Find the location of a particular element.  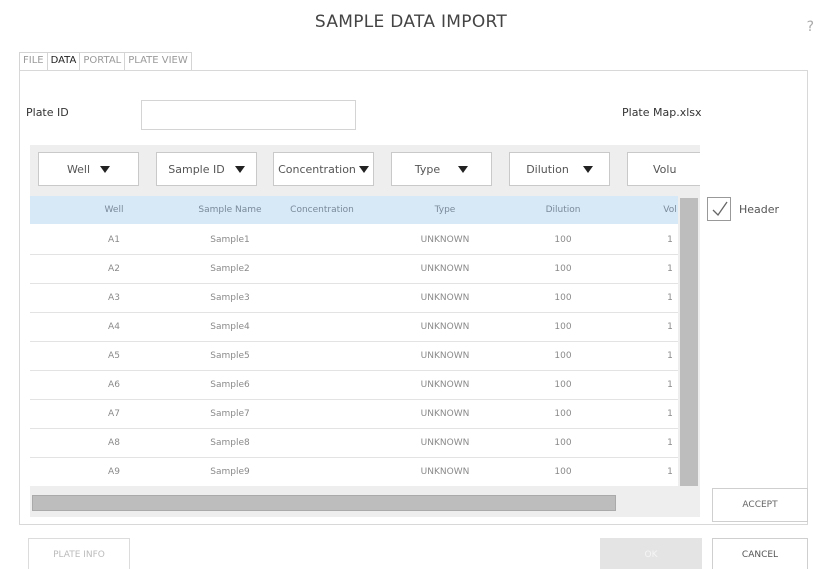

column-mapping-dropdown-well: Well is located at coordinates (88, 169).